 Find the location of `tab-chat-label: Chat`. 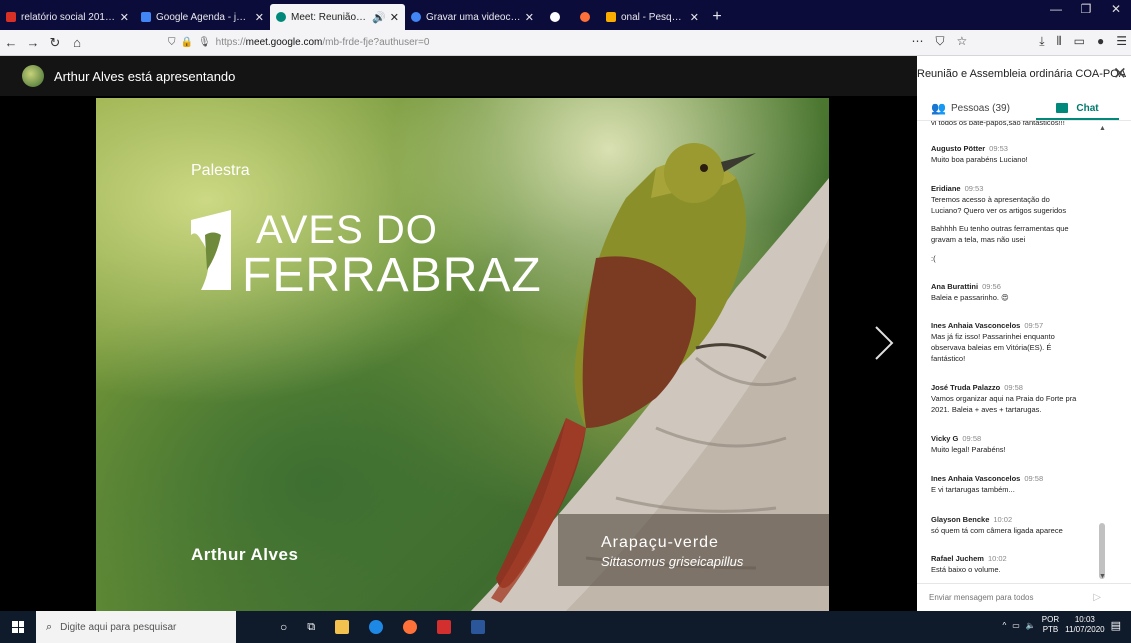

tab-chat-label: Chat is located at coordinates (1087, 108).